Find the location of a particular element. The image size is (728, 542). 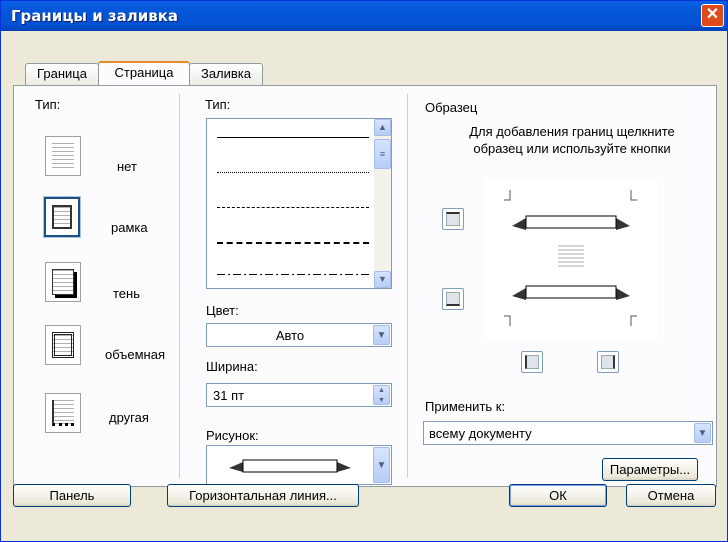

apply-label: Применить к: is located at coordinates (465, 406).